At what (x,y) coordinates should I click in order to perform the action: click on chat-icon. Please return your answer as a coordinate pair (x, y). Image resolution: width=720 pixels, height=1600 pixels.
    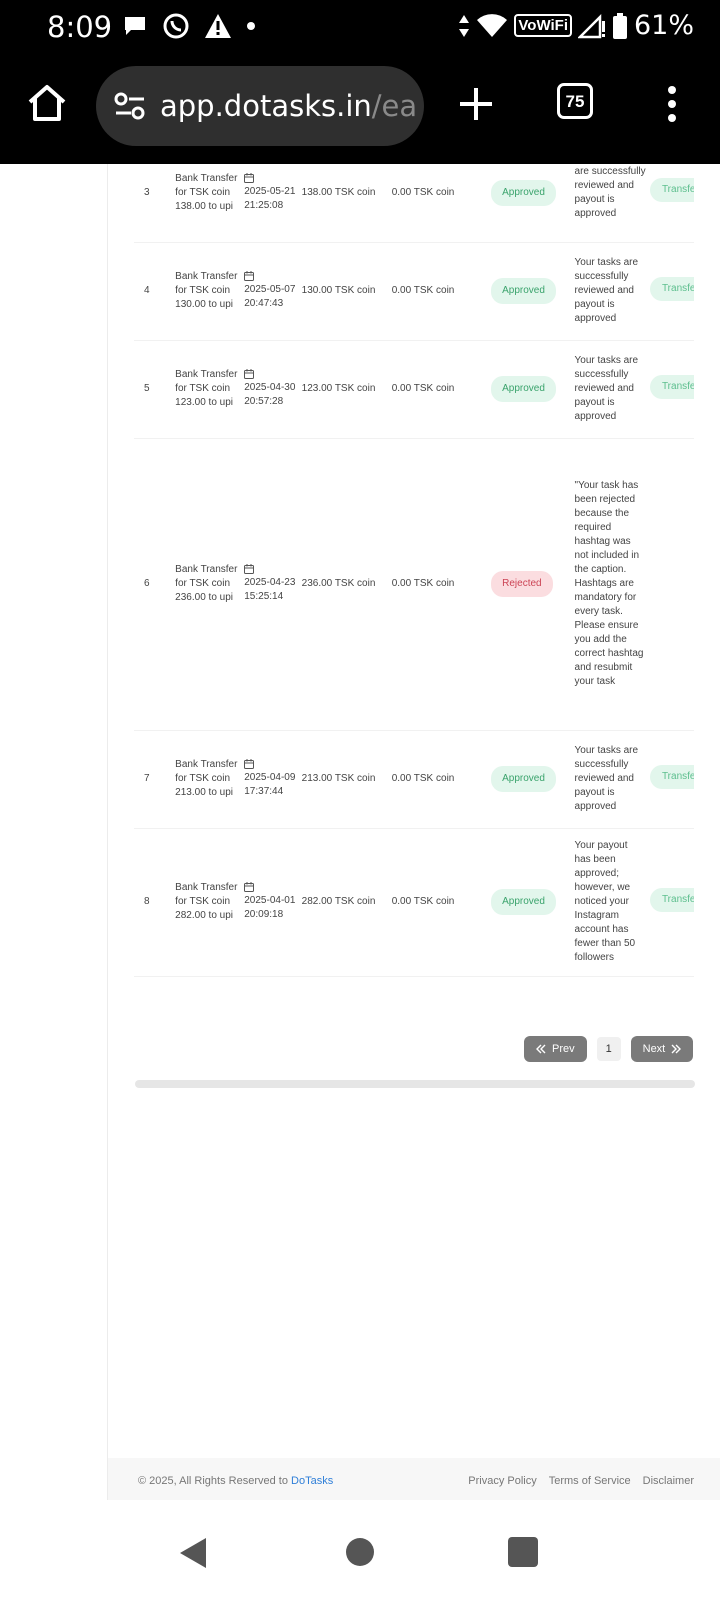
    Looking at the image, I should click on (135, 26).